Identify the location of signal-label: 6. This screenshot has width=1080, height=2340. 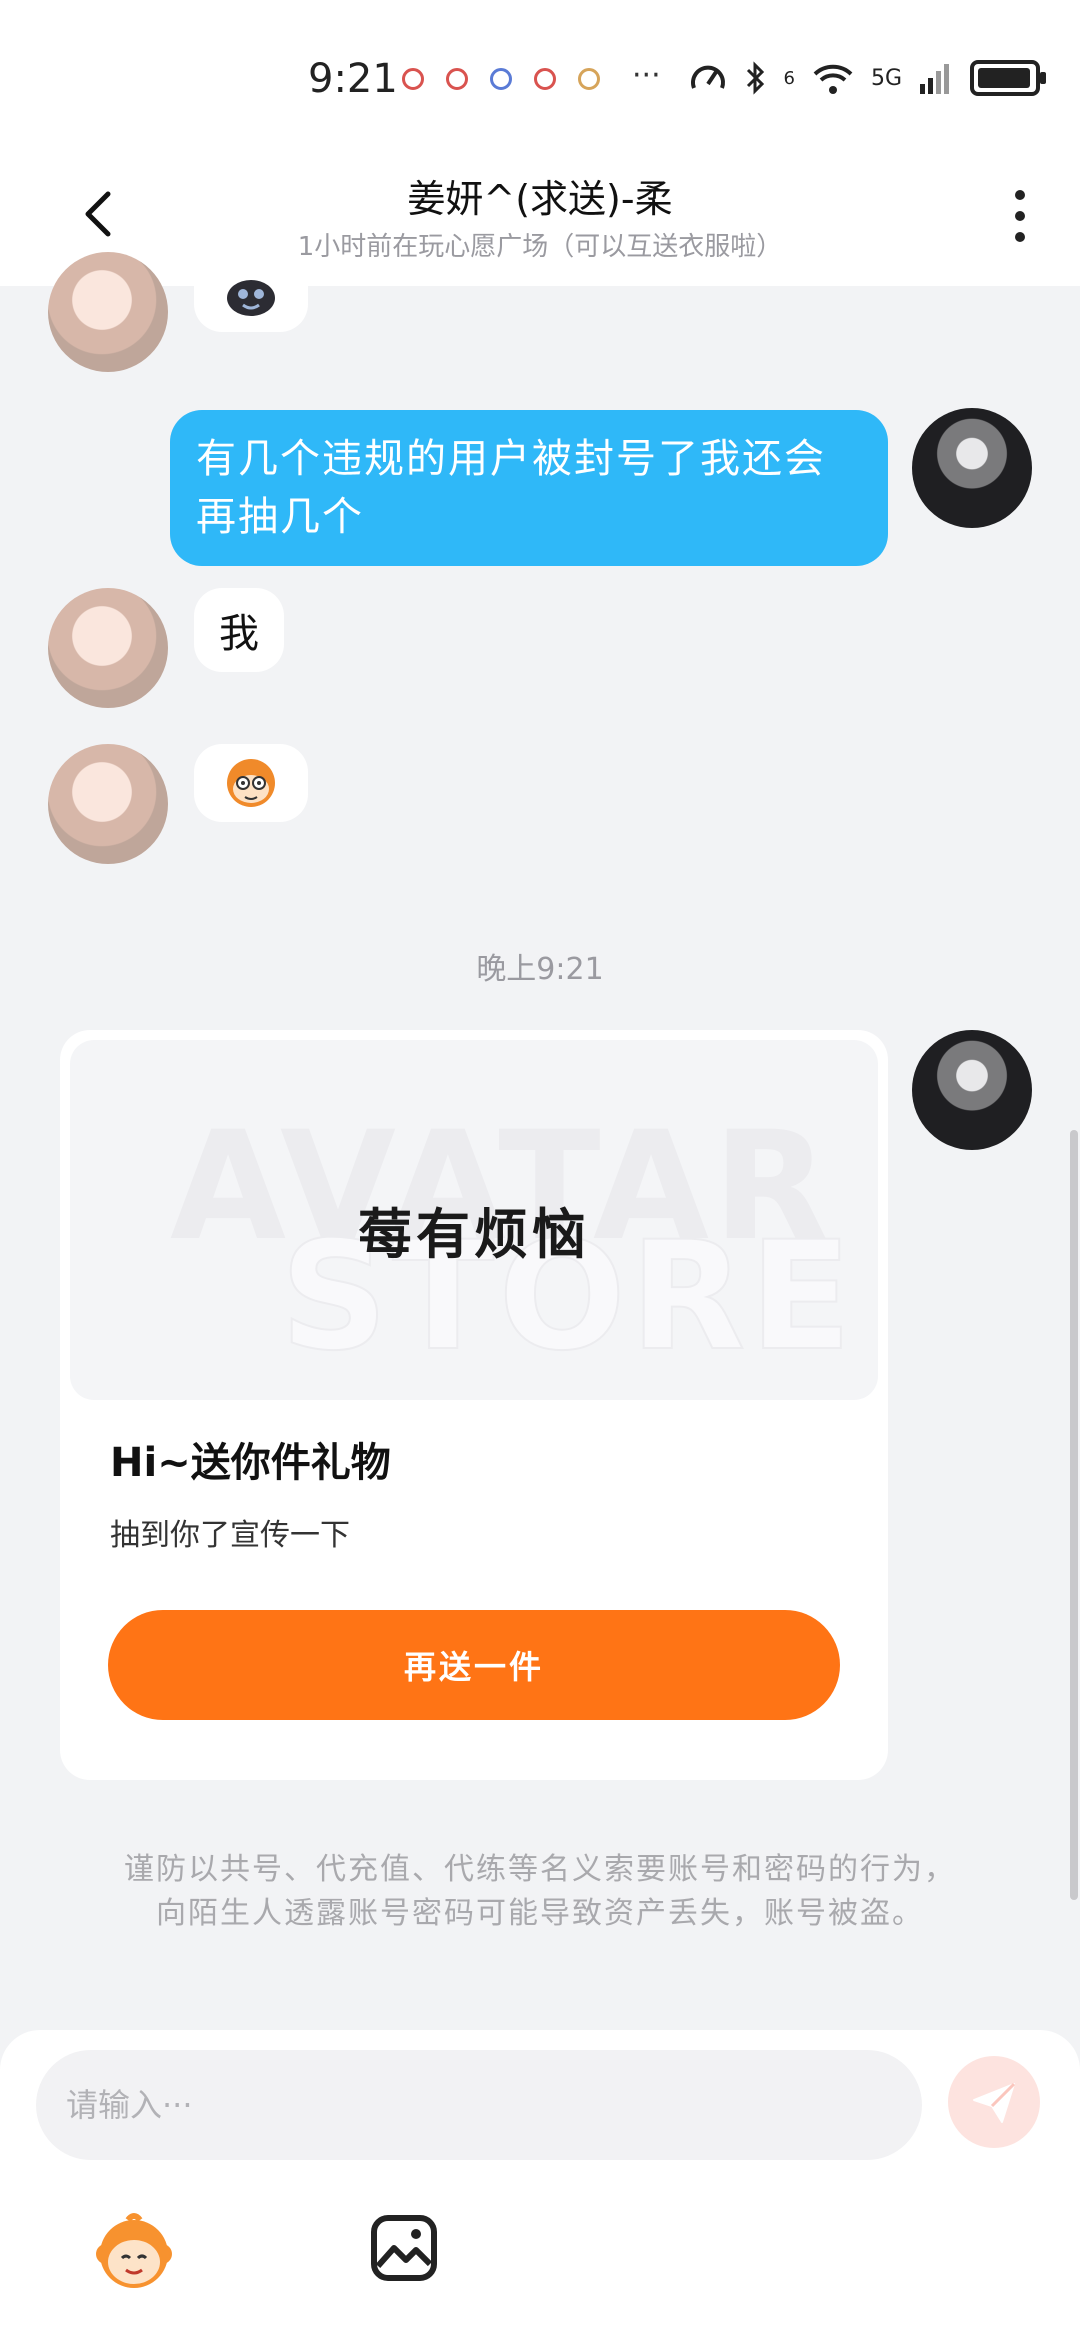
(789, 78).